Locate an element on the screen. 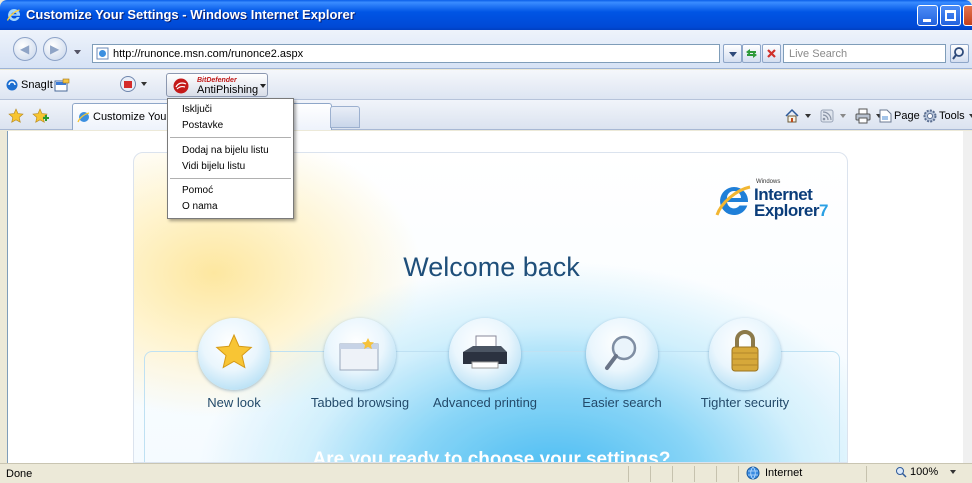 This screenshot has width=972, height=483. url-text: http://runonce.msn.com/runonce2.aspx is located at coordinates (208, 54).